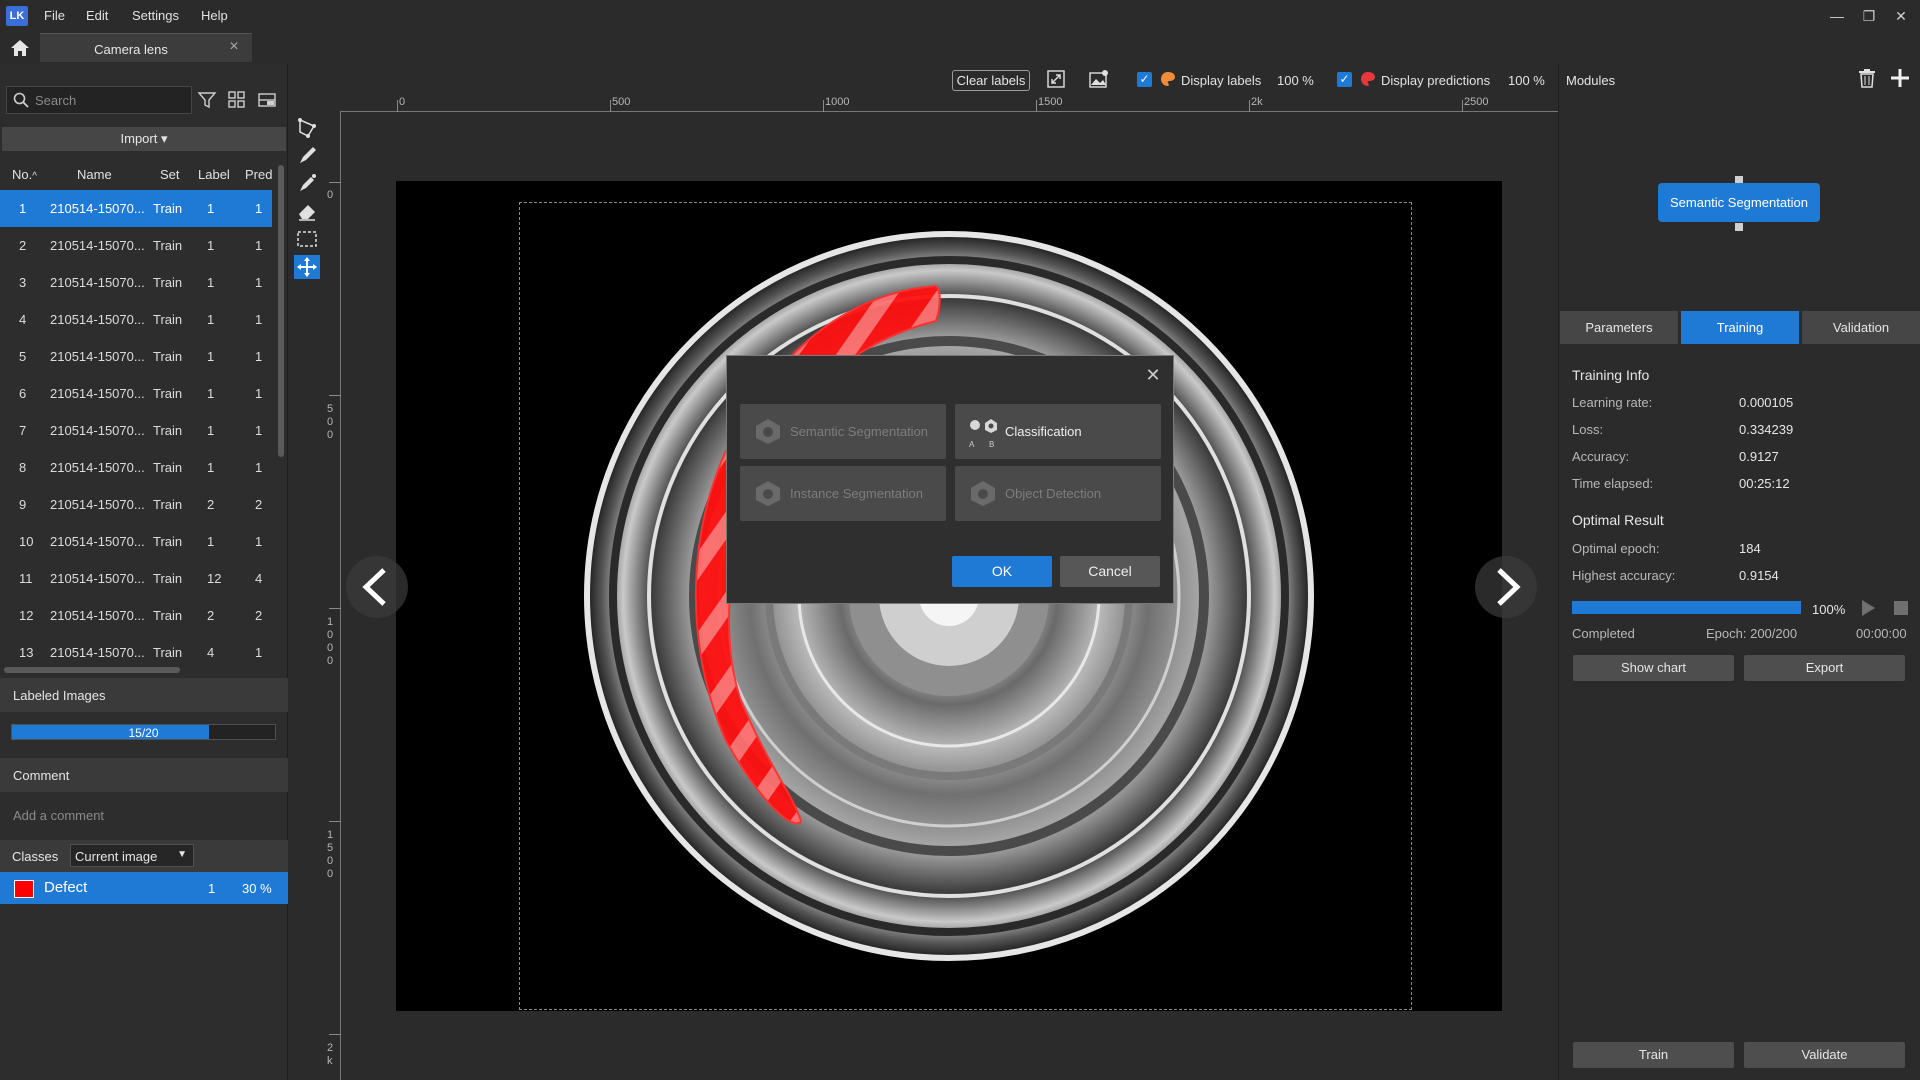  Describe the element at coordinates (1344, 79) in the screenshot. I see `display-predictions-checkbox: ✓` at that location.